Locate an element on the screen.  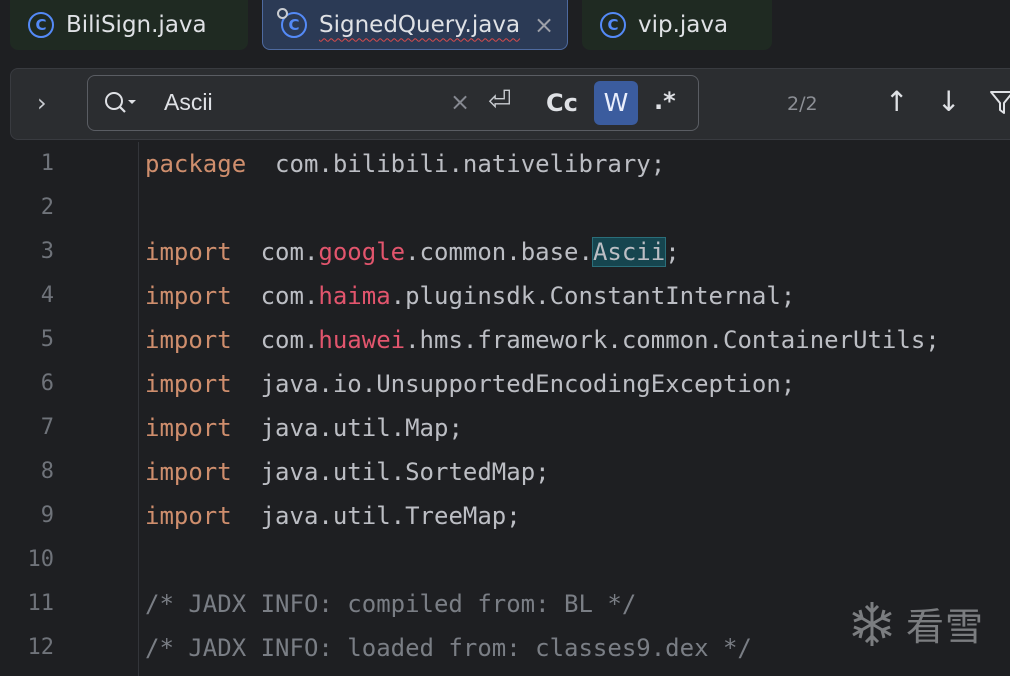
line-number: 10 is located at coordinates (41, 559).